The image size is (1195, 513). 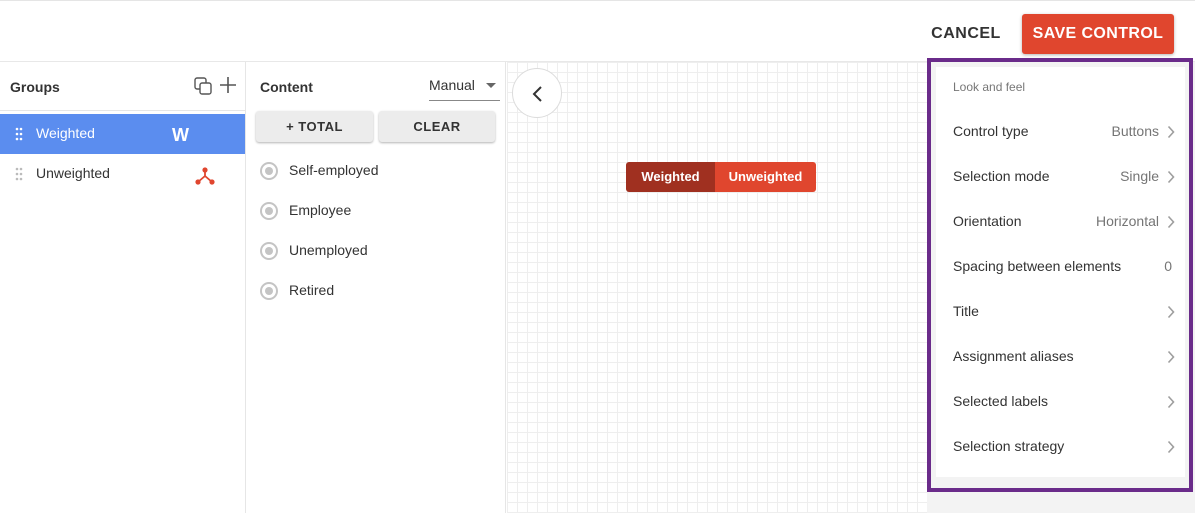 I want to click on groups-title: Groups, so click(x=35, y=87).